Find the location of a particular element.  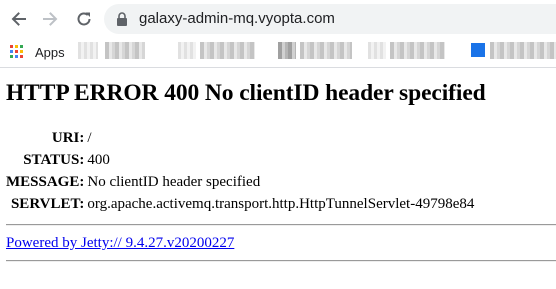

bookmarks-bar: Apps is located at coordinates (278, 52).